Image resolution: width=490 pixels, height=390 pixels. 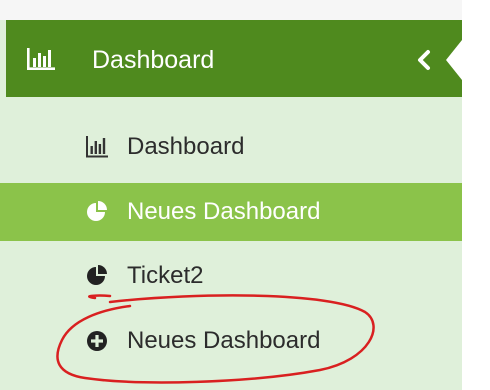 What do you see at coordinates (153, 60) in the screenshot?
I see `sidebar-header-title: Dashboard` at bounding box center [153, 60].